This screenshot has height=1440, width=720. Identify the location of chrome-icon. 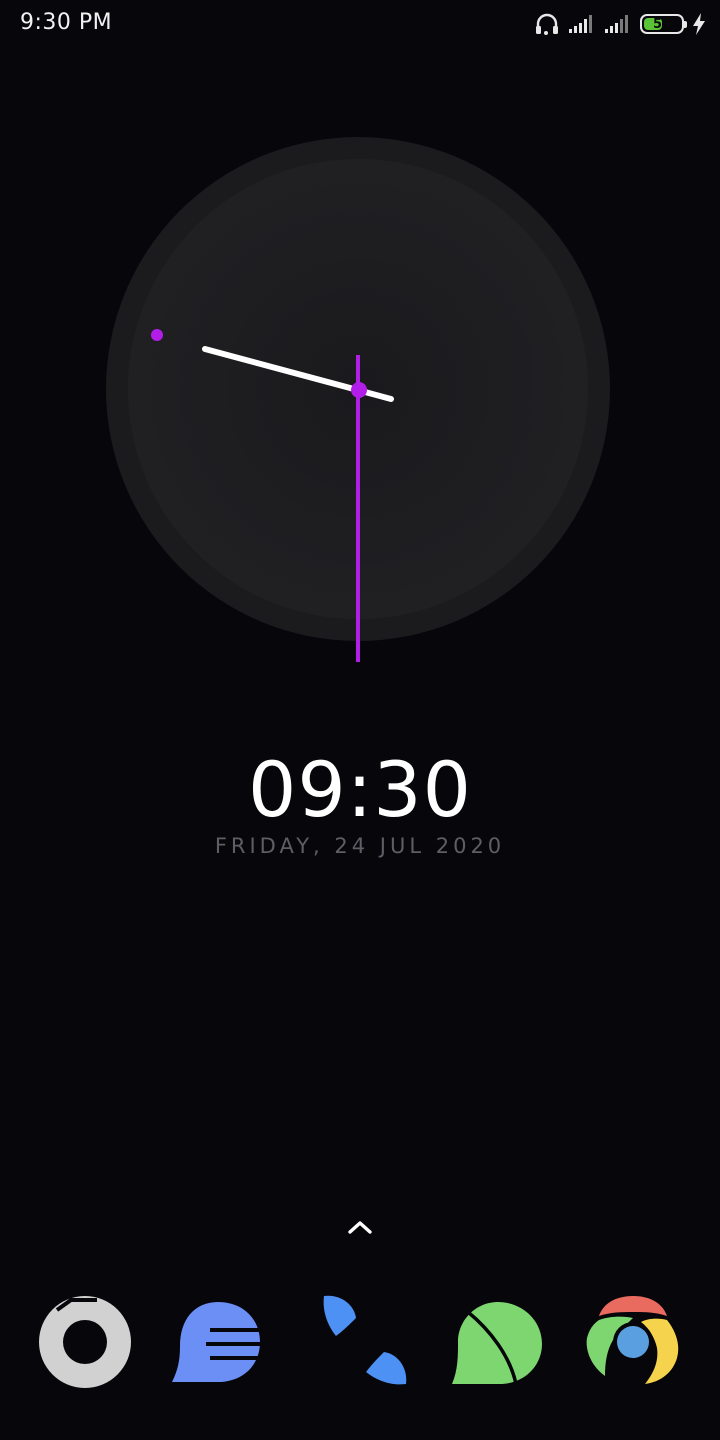
(633, 1340).